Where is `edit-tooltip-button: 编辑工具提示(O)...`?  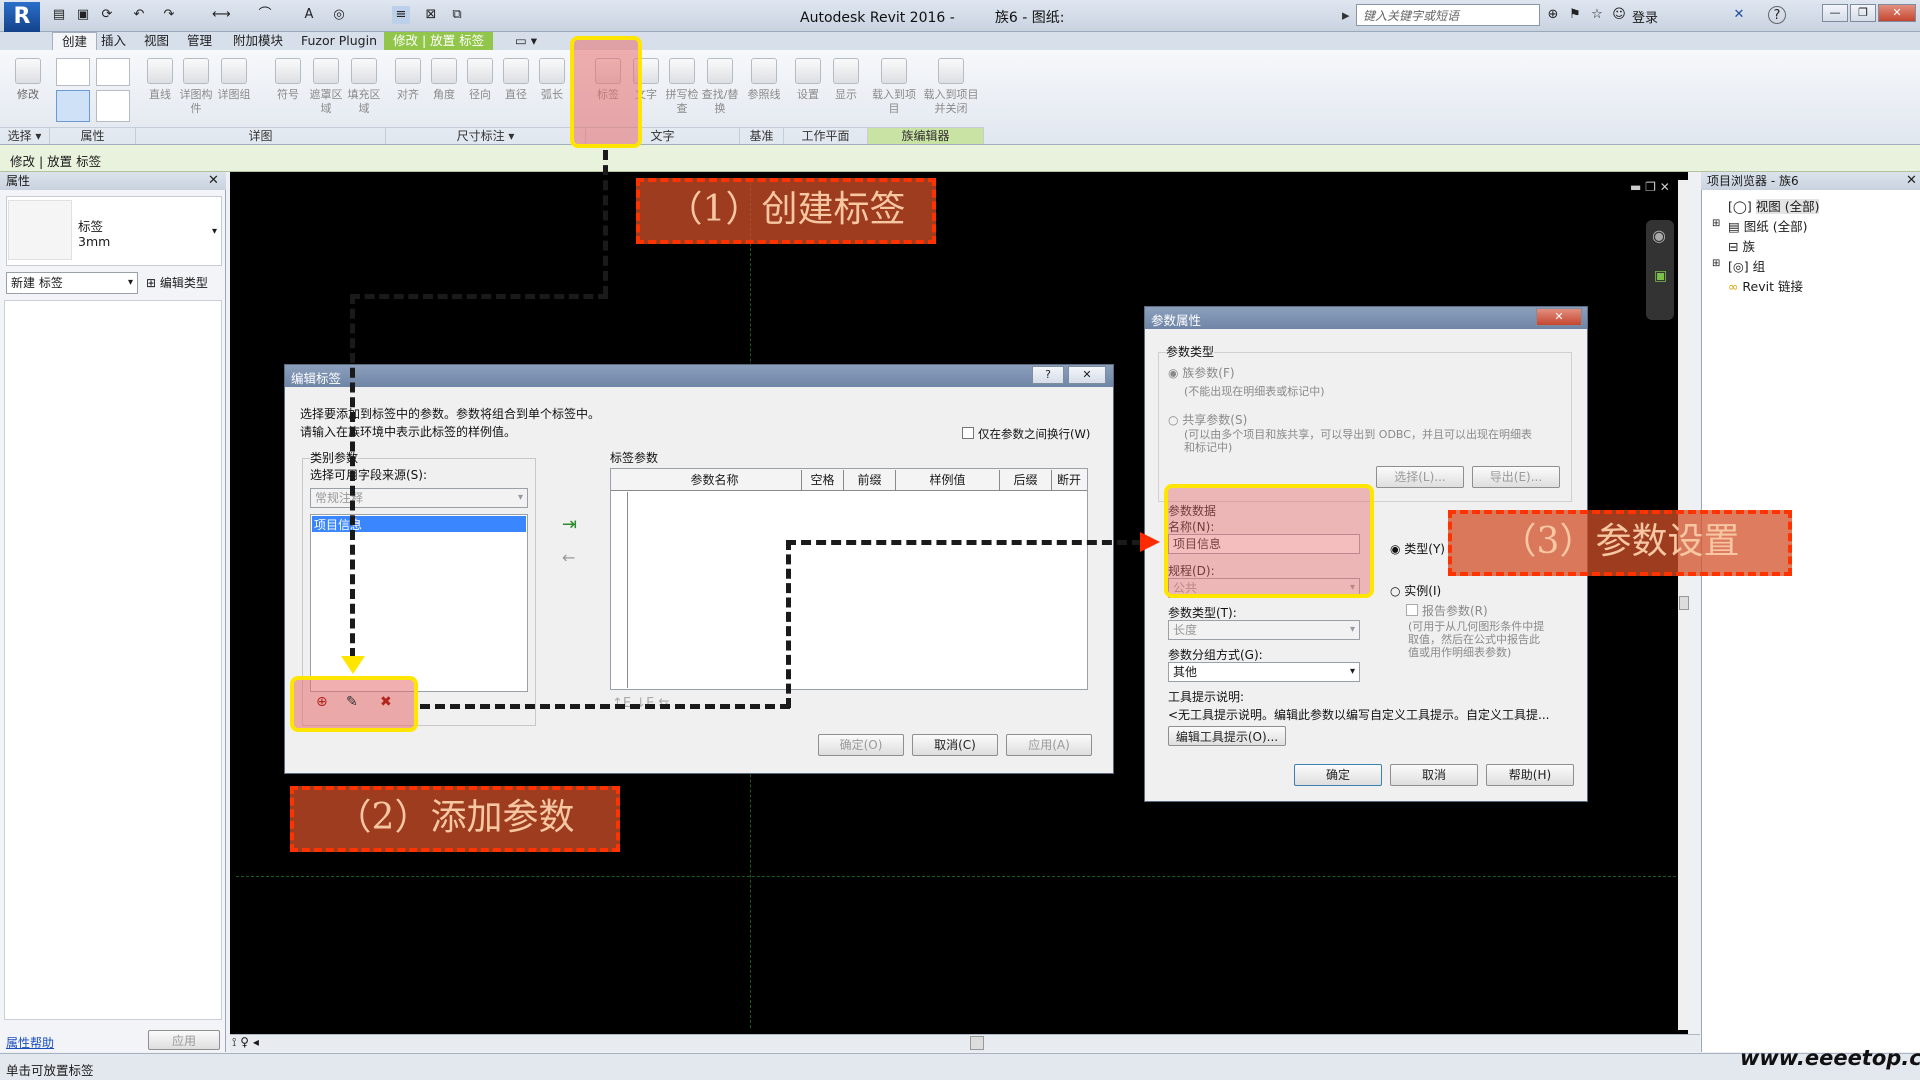 edit-tooltip-button: 编辑工具提示(O)... is located at coordinates (1227, 736).